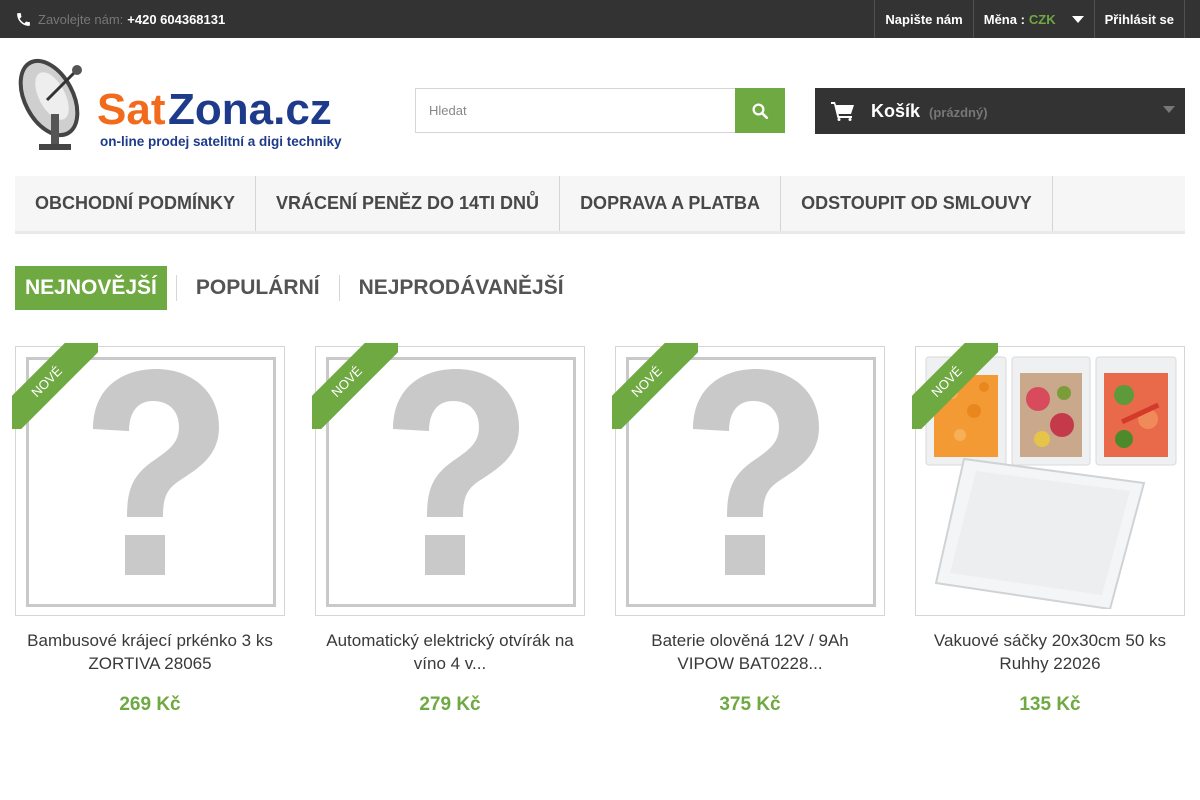 Image resolution: width=1200 pixels, height=800 pixels. What do you see at coordinates (131, 109) in the screenshot?
I see `logo-brand-sat: Sat` at bounding box center [131, 109].